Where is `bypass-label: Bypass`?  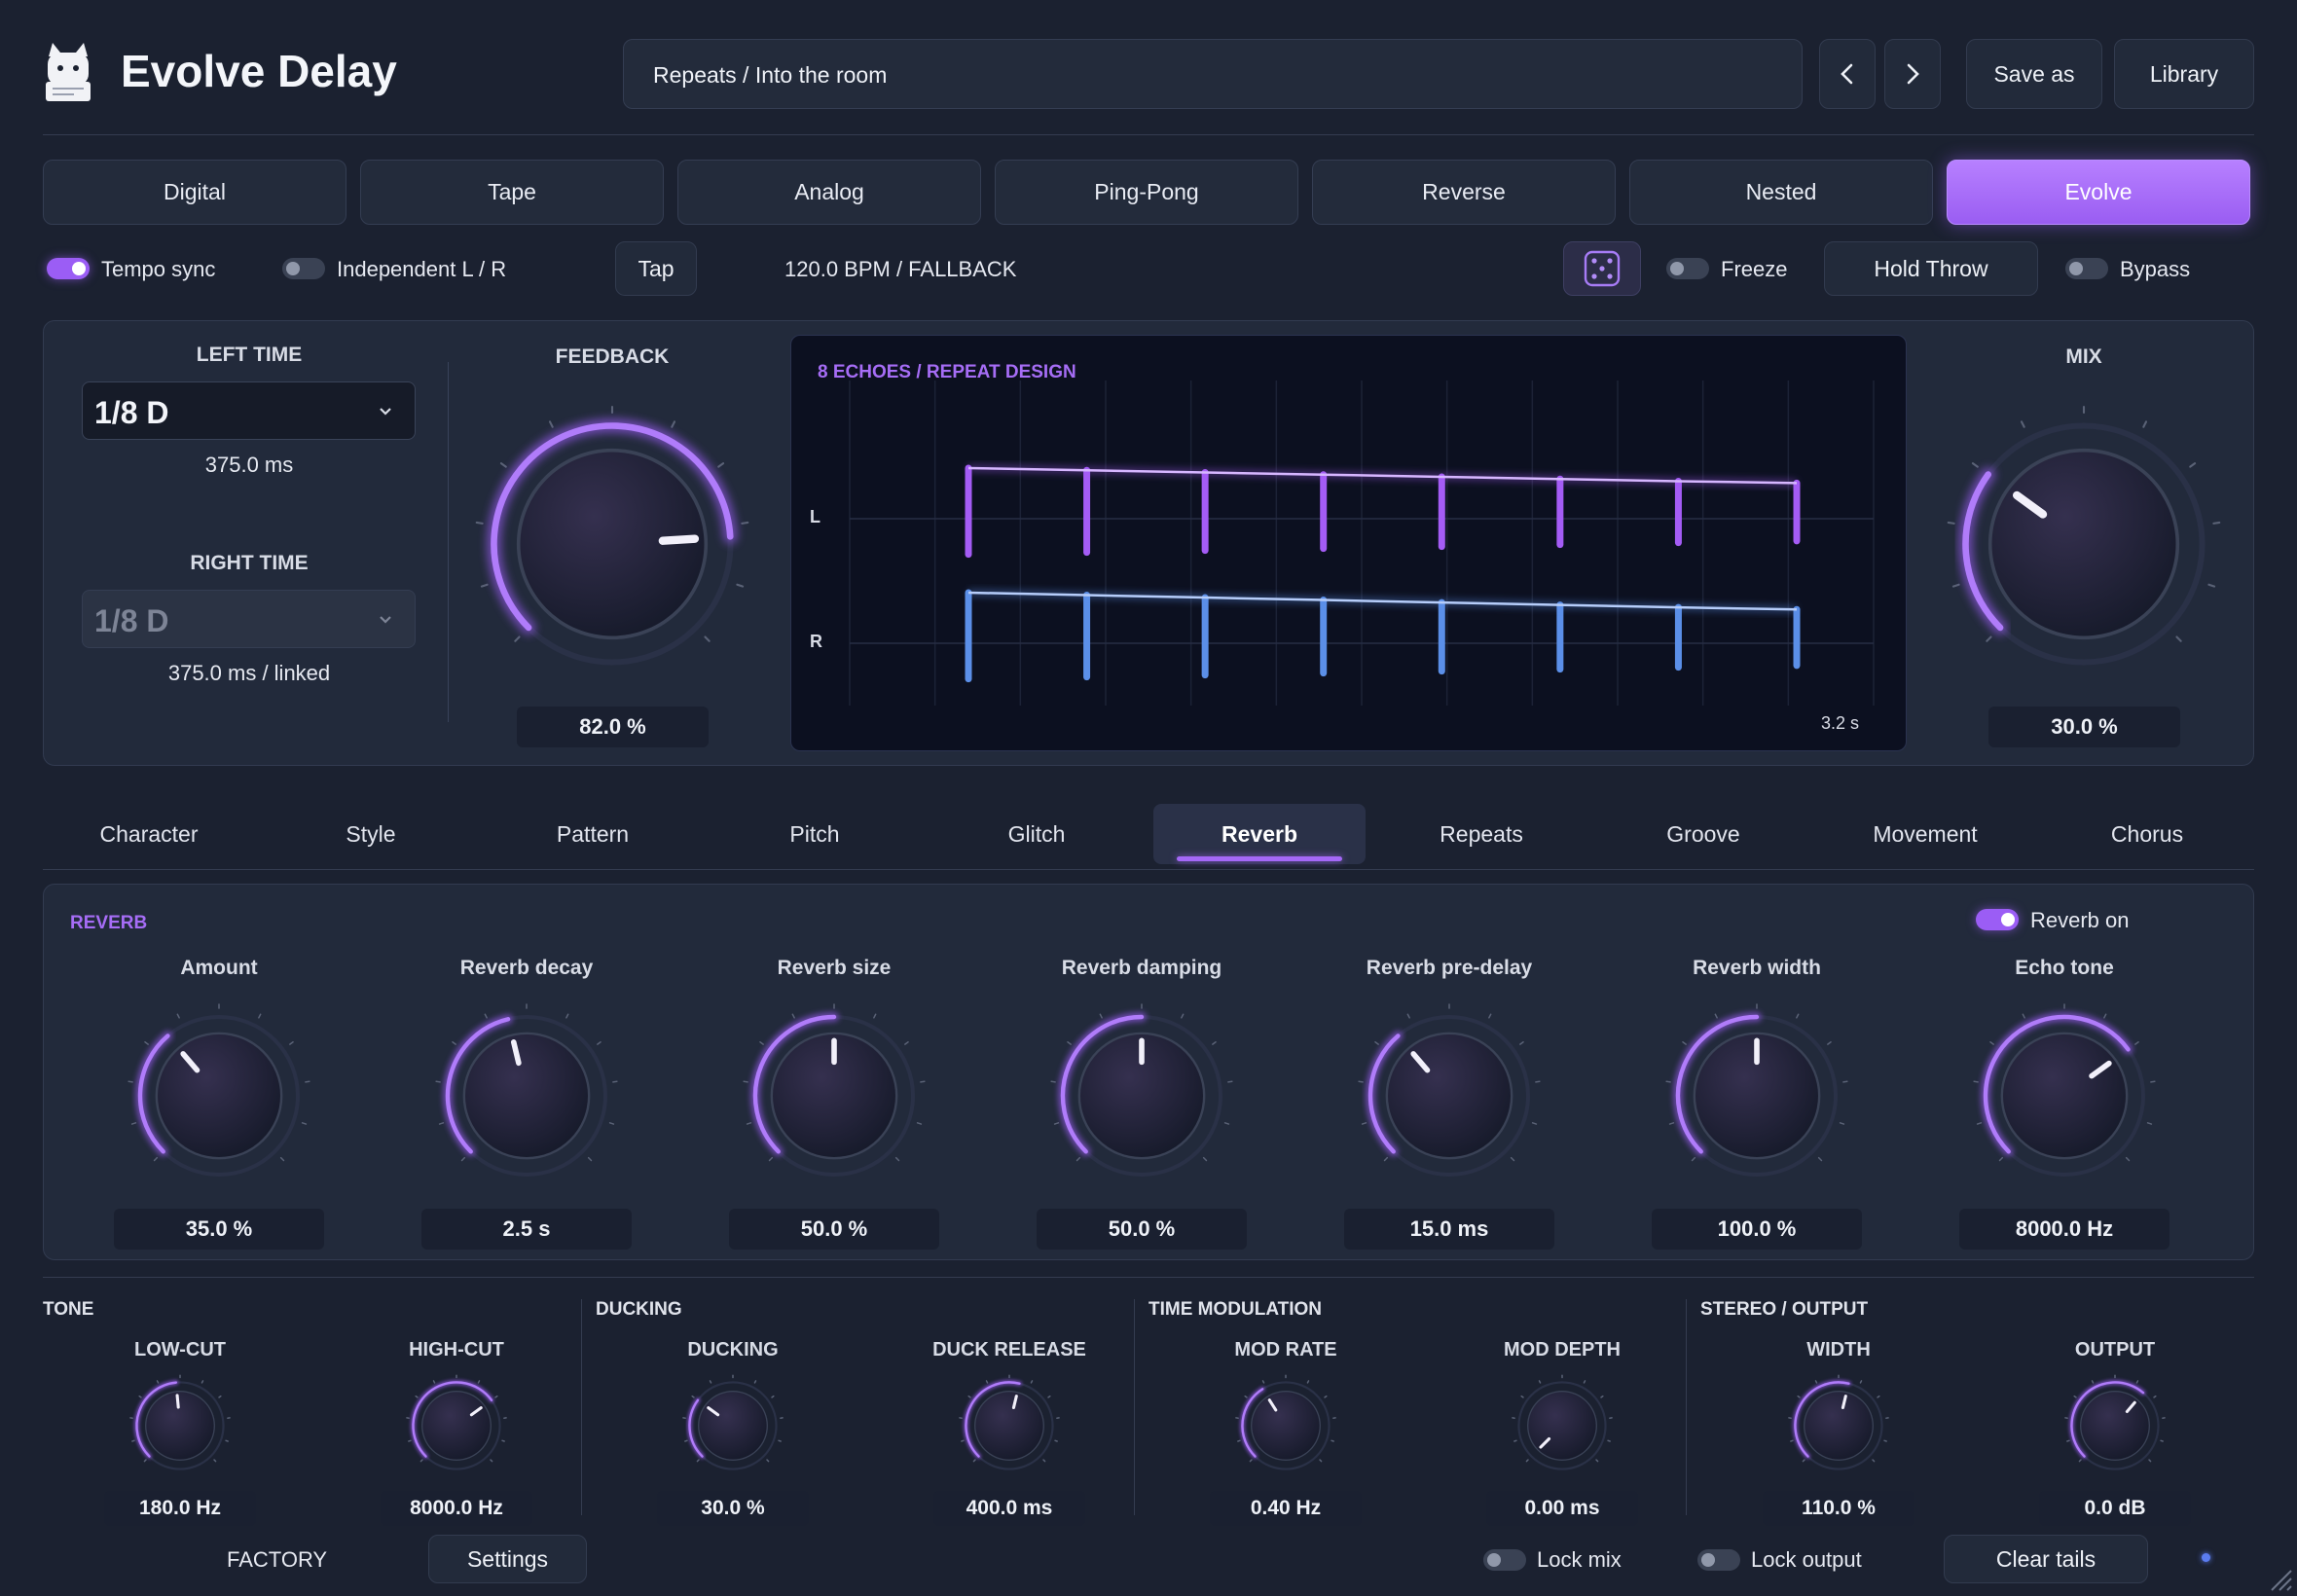 bypass-label: Bypass is located at coordinates (2155, 269).